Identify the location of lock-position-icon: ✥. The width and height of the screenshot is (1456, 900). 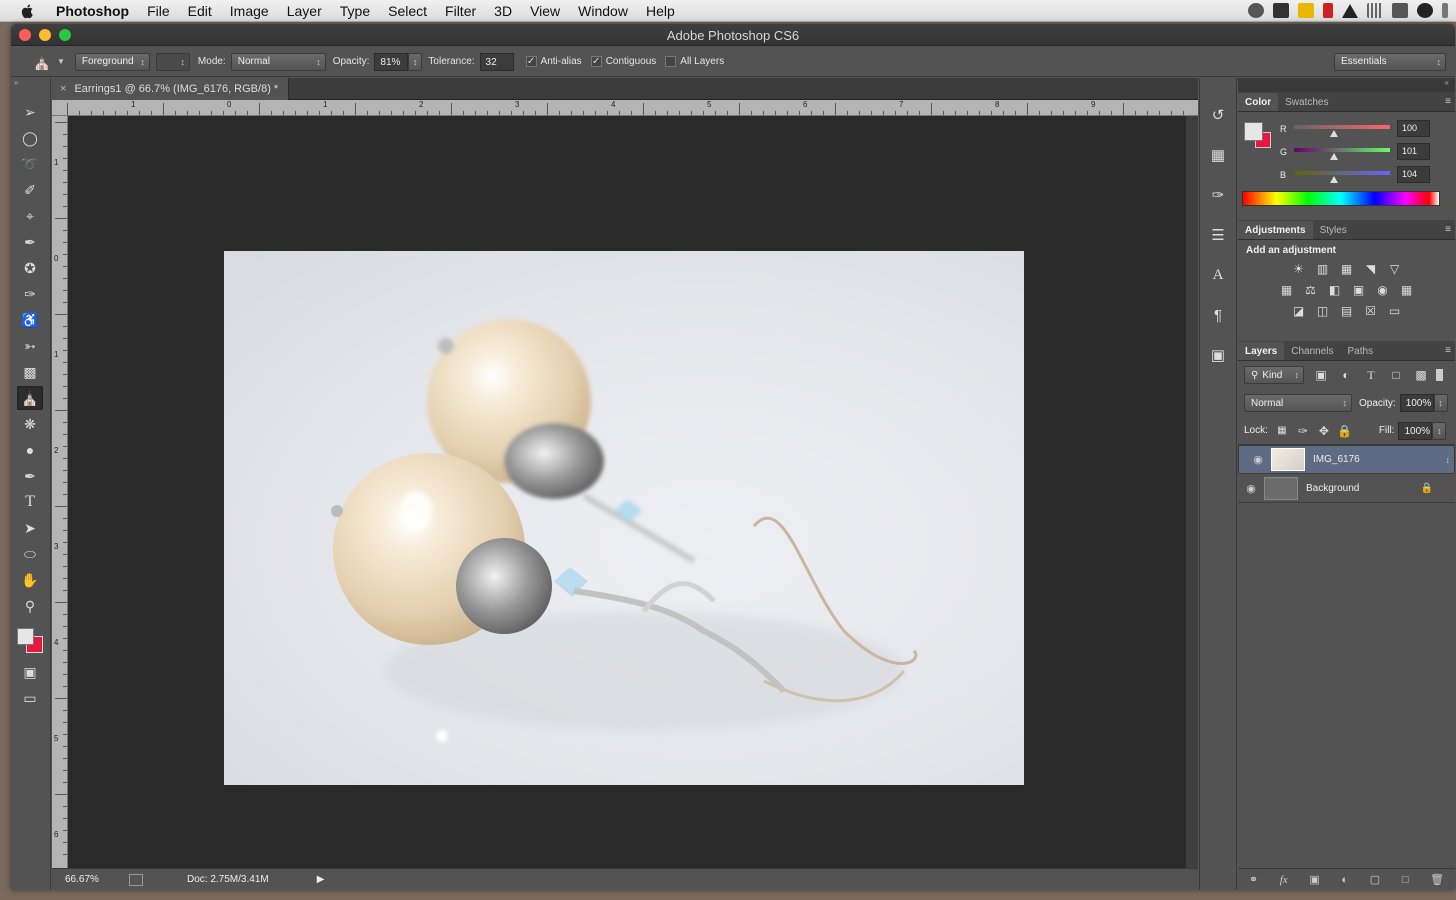
(1324, 431).